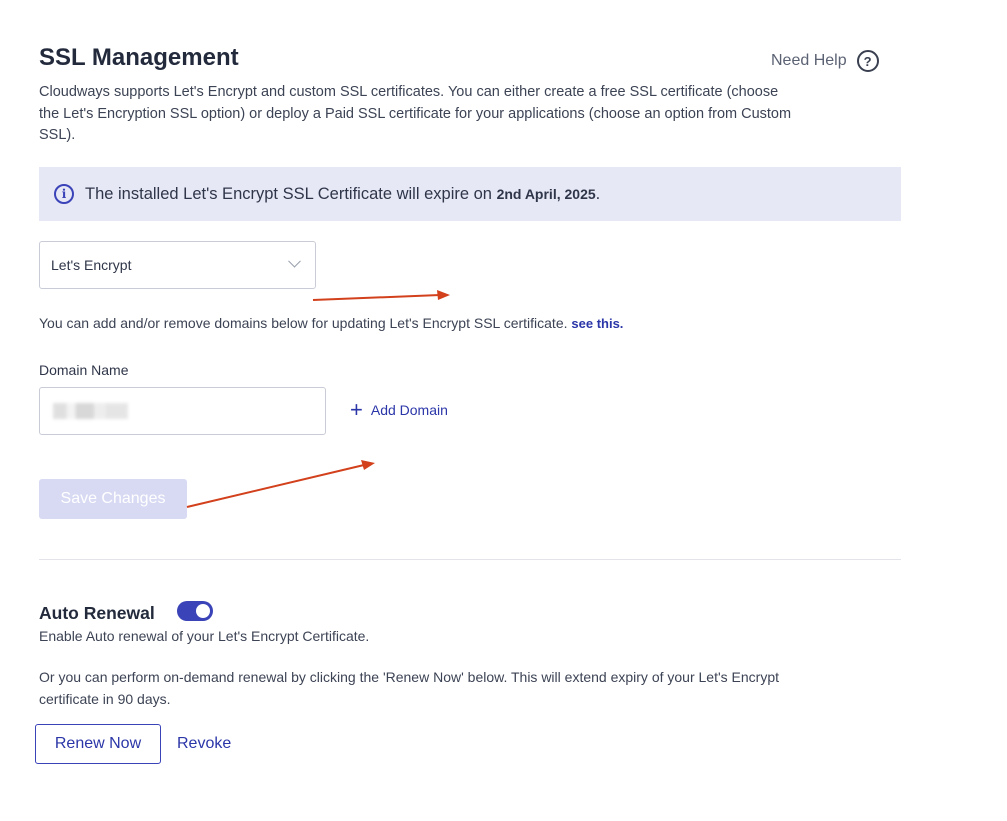  Describe the element at coordinates (90, 411) in the screenshot. I see `redacted-domain-value` at that location.